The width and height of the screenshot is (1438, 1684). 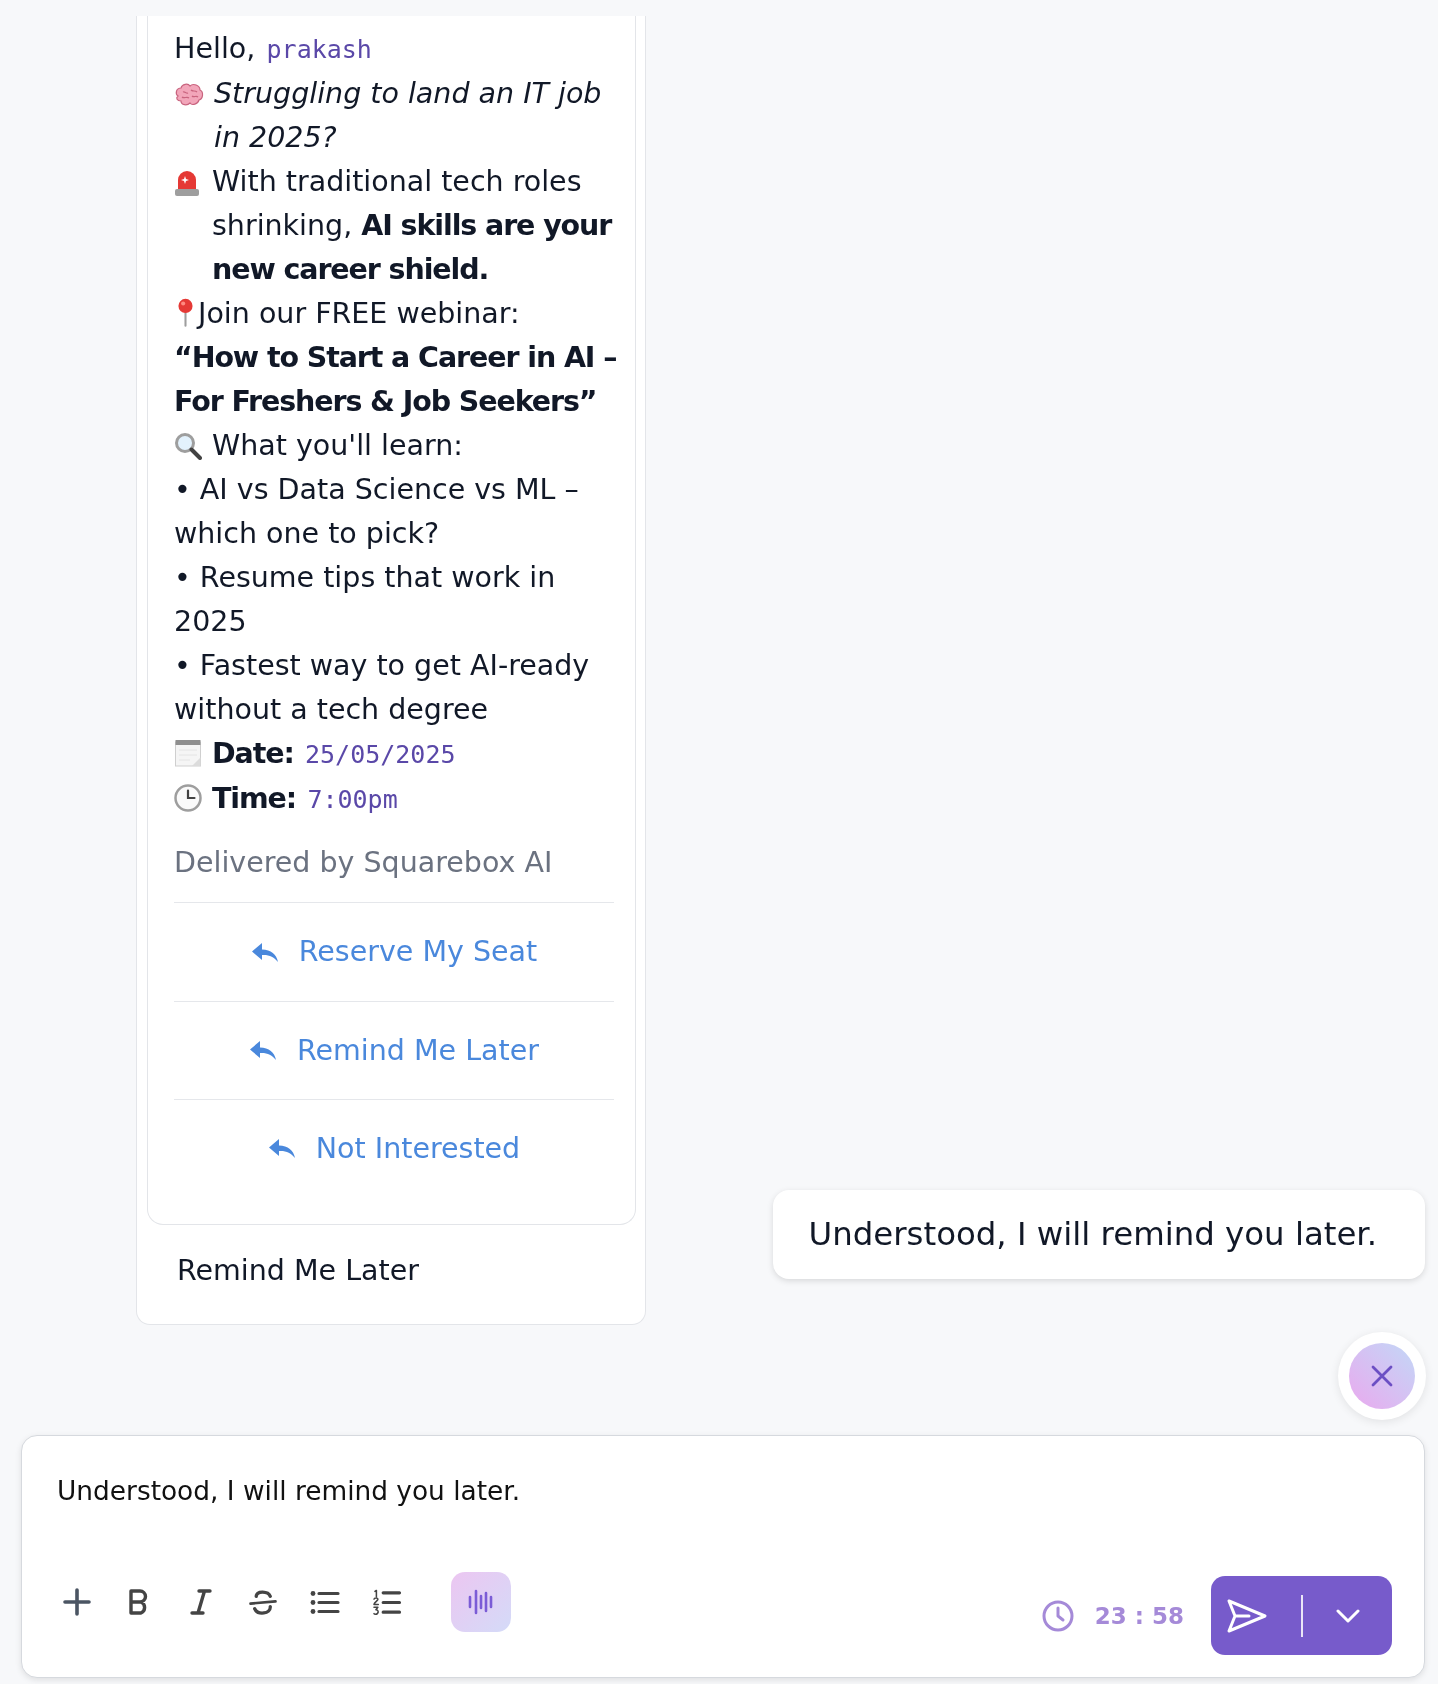 What do you see at coordinates (408, 116) in the screenshot?
I see `hook-text: Struggling to land an IT job in 2025?` at bounding box center [408, 116].